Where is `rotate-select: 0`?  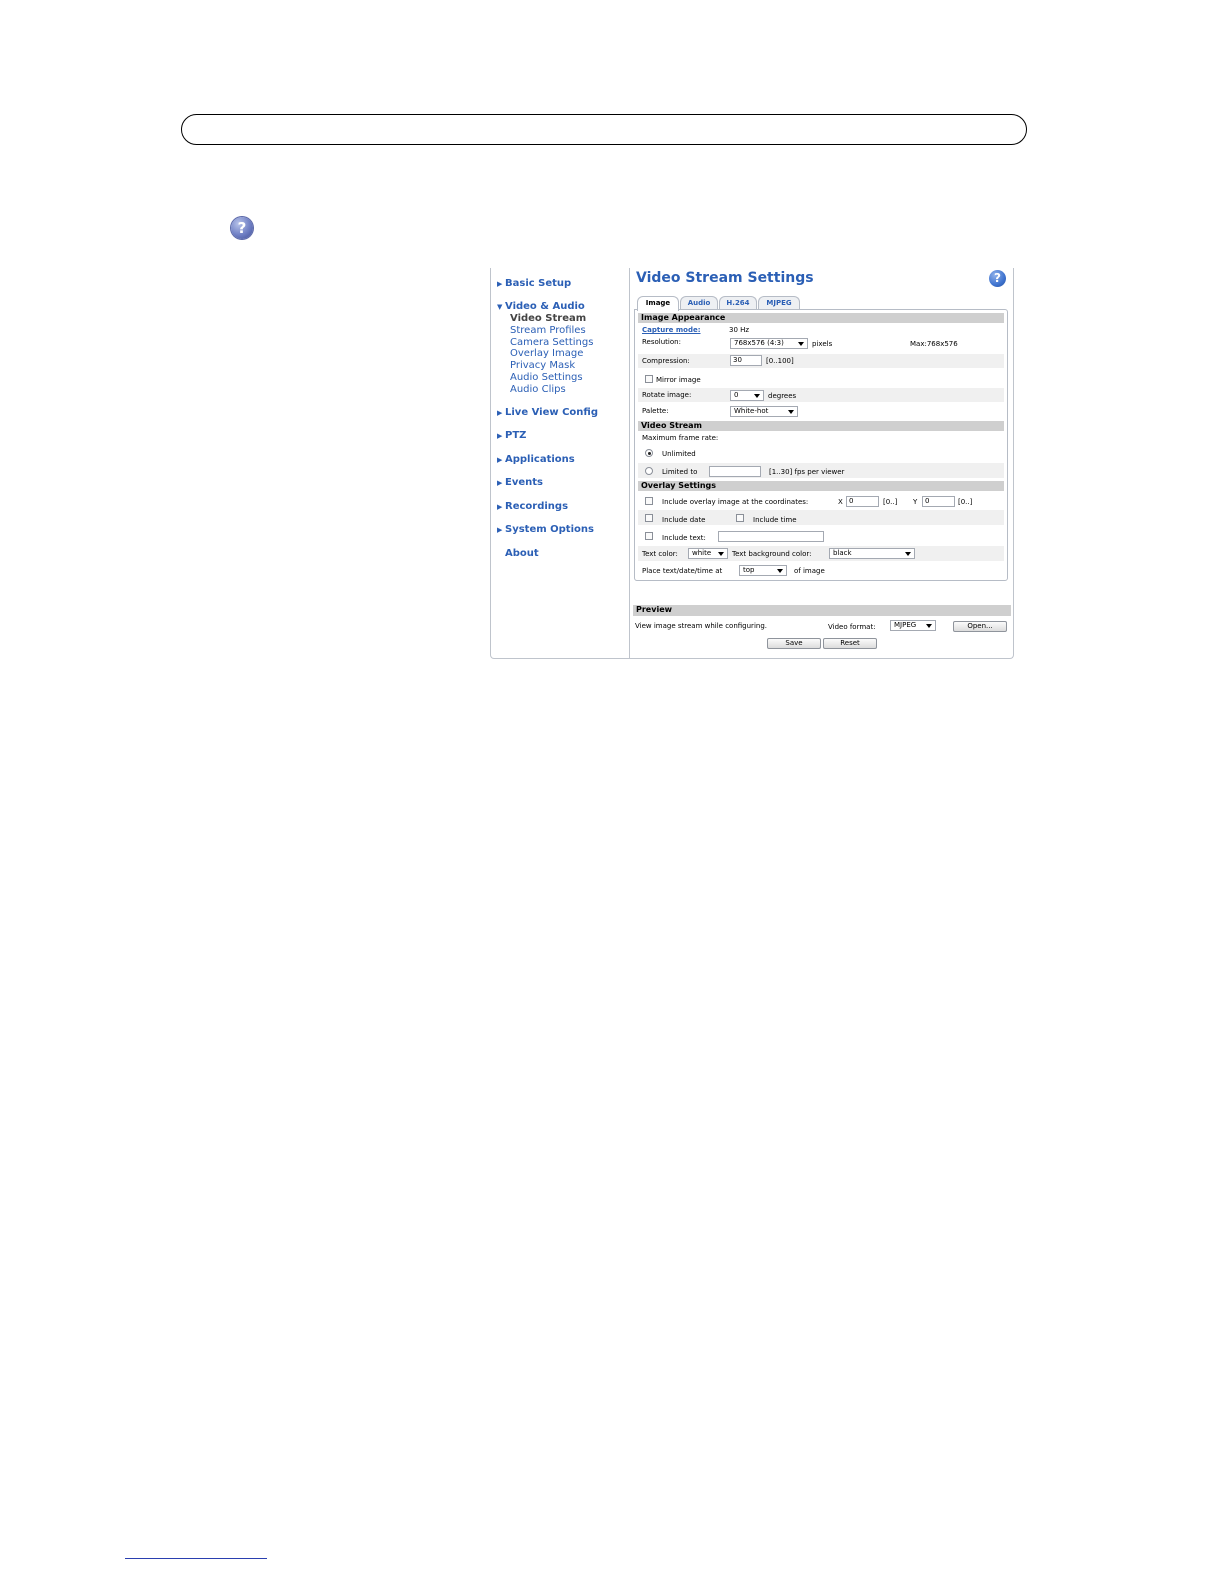 rotate-select: 0 is located at coordinates (747, 395).